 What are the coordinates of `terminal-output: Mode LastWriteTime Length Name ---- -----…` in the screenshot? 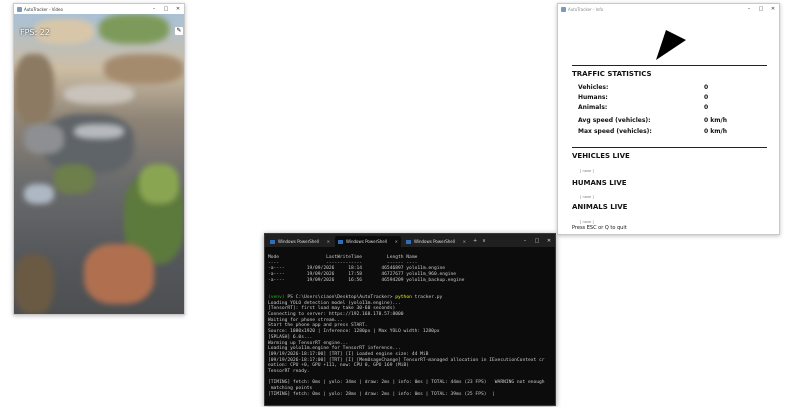 It's located at (410, 322).